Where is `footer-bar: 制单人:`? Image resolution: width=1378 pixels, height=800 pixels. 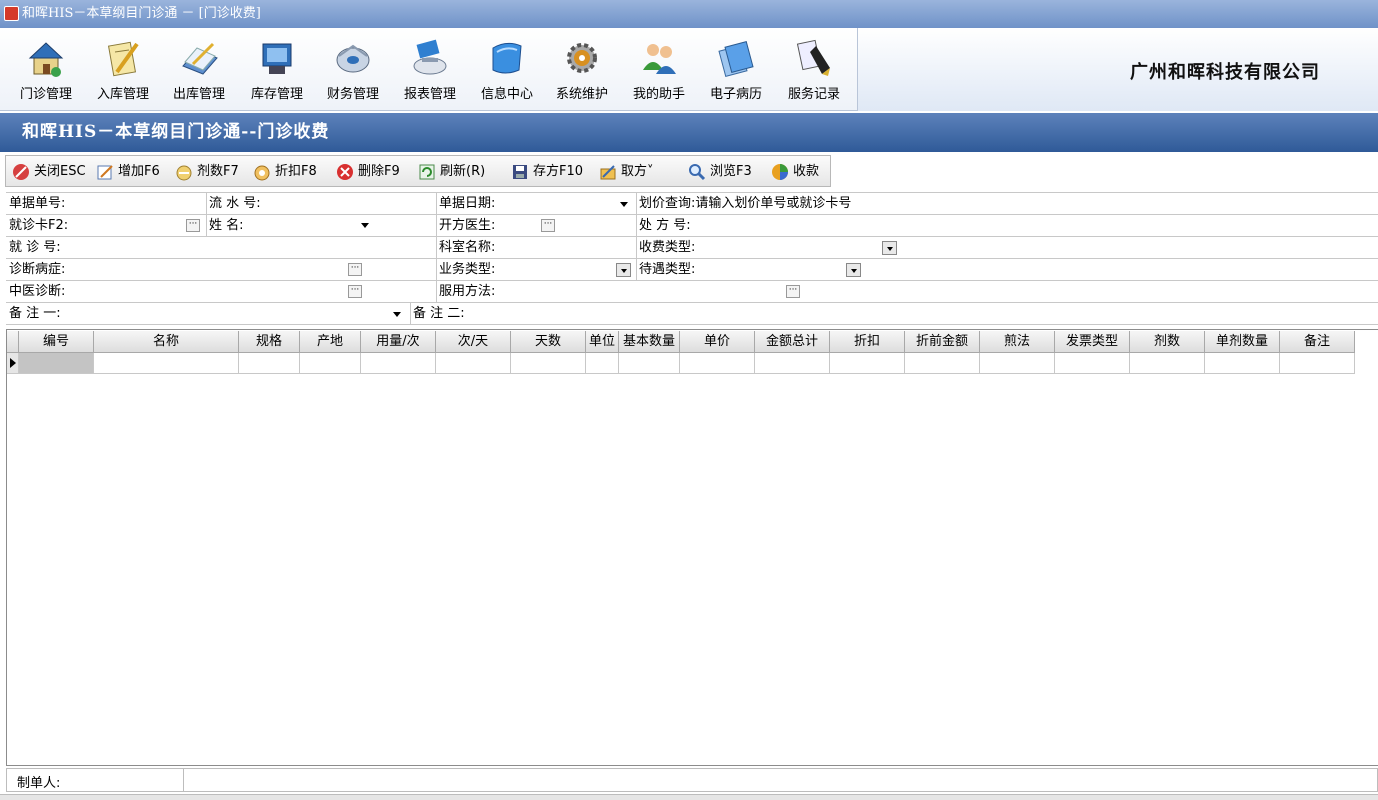
footer-bar: 制单人: is located at coordinates (692, 780).